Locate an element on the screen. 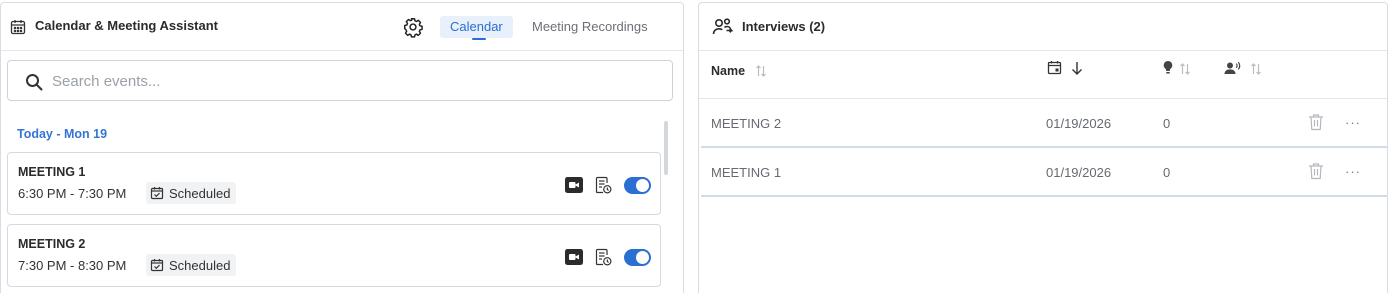 This screenshot has width=1393, height=293. event-time: 7:30 PM - 8:30 PM is located at coordinates (72, 265).